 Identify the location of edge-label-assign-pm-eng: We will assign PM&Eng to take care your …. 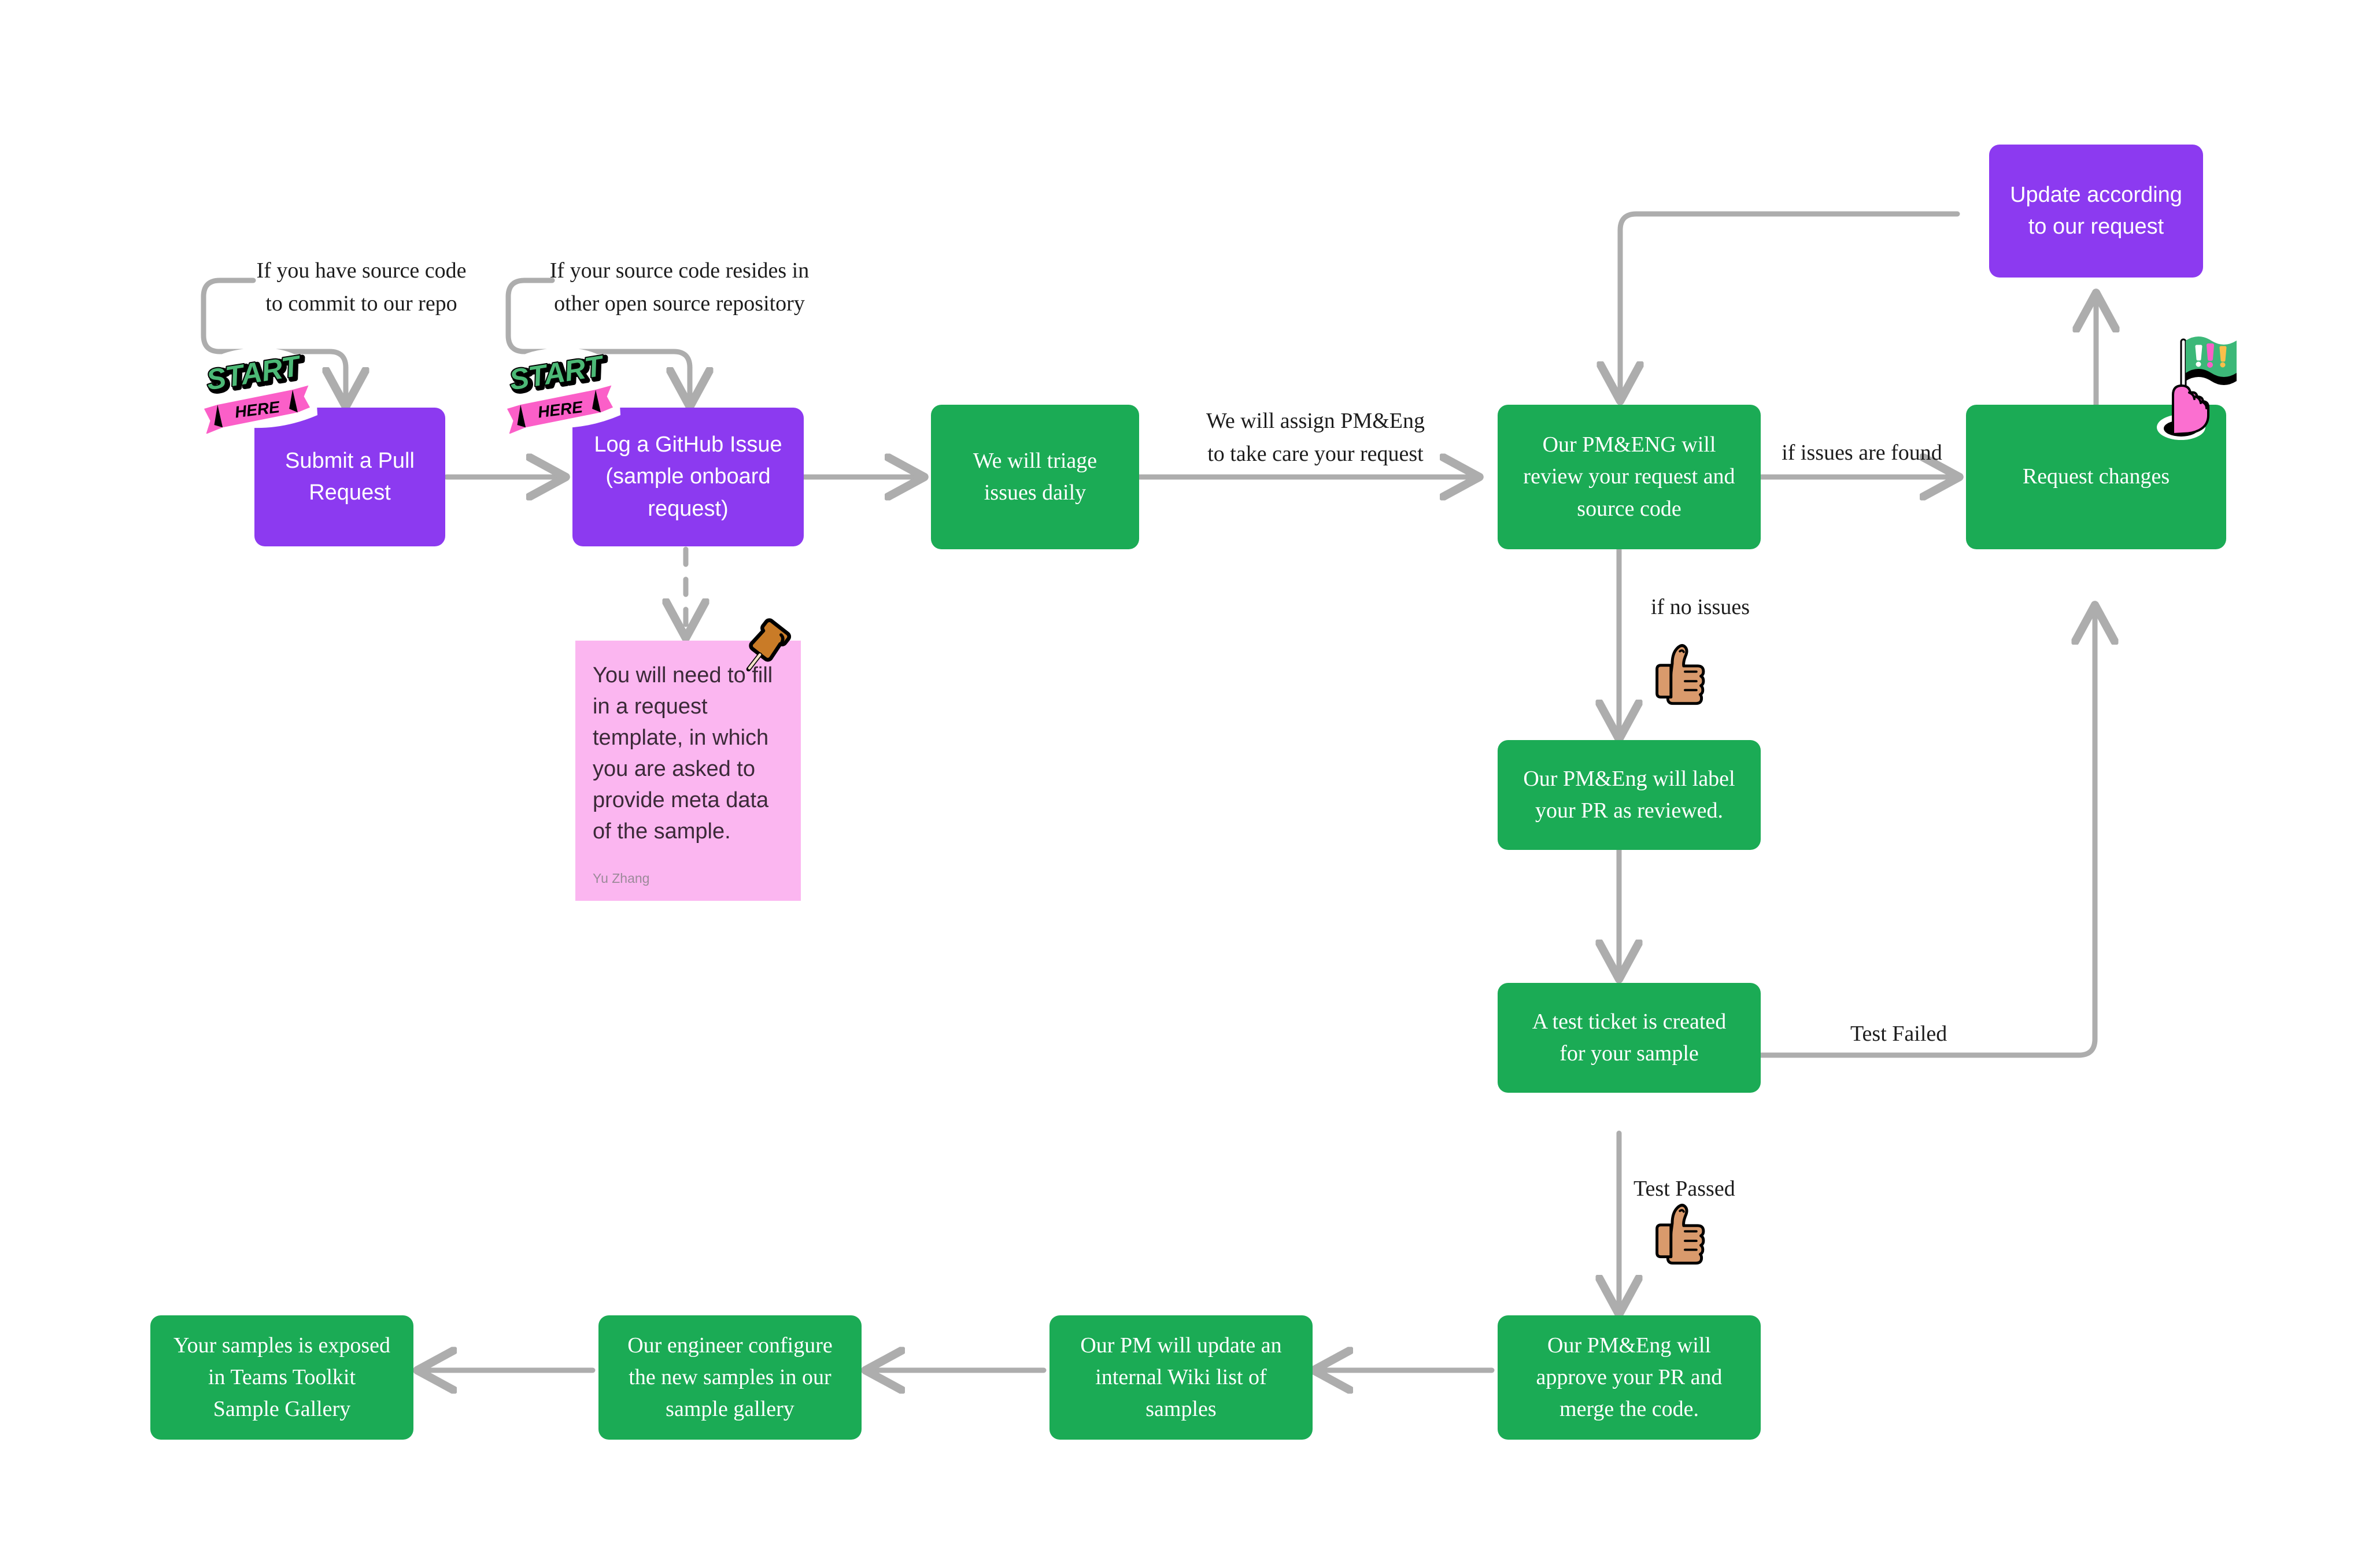
(1315, 437).